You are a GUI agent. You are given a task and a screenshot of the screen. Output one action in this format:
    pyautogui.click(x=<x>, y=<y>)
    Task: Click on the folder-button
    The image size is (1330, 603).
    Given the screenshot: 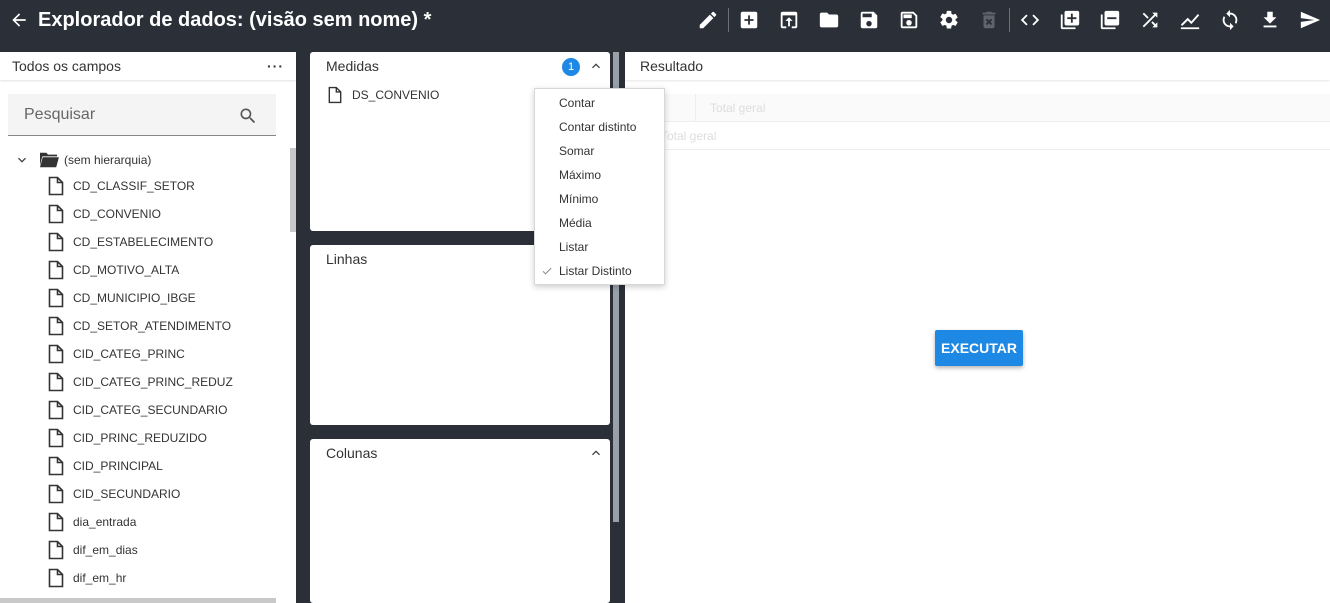 What is the action you would take?
    pyautogui.click(x=829, y=20)
    